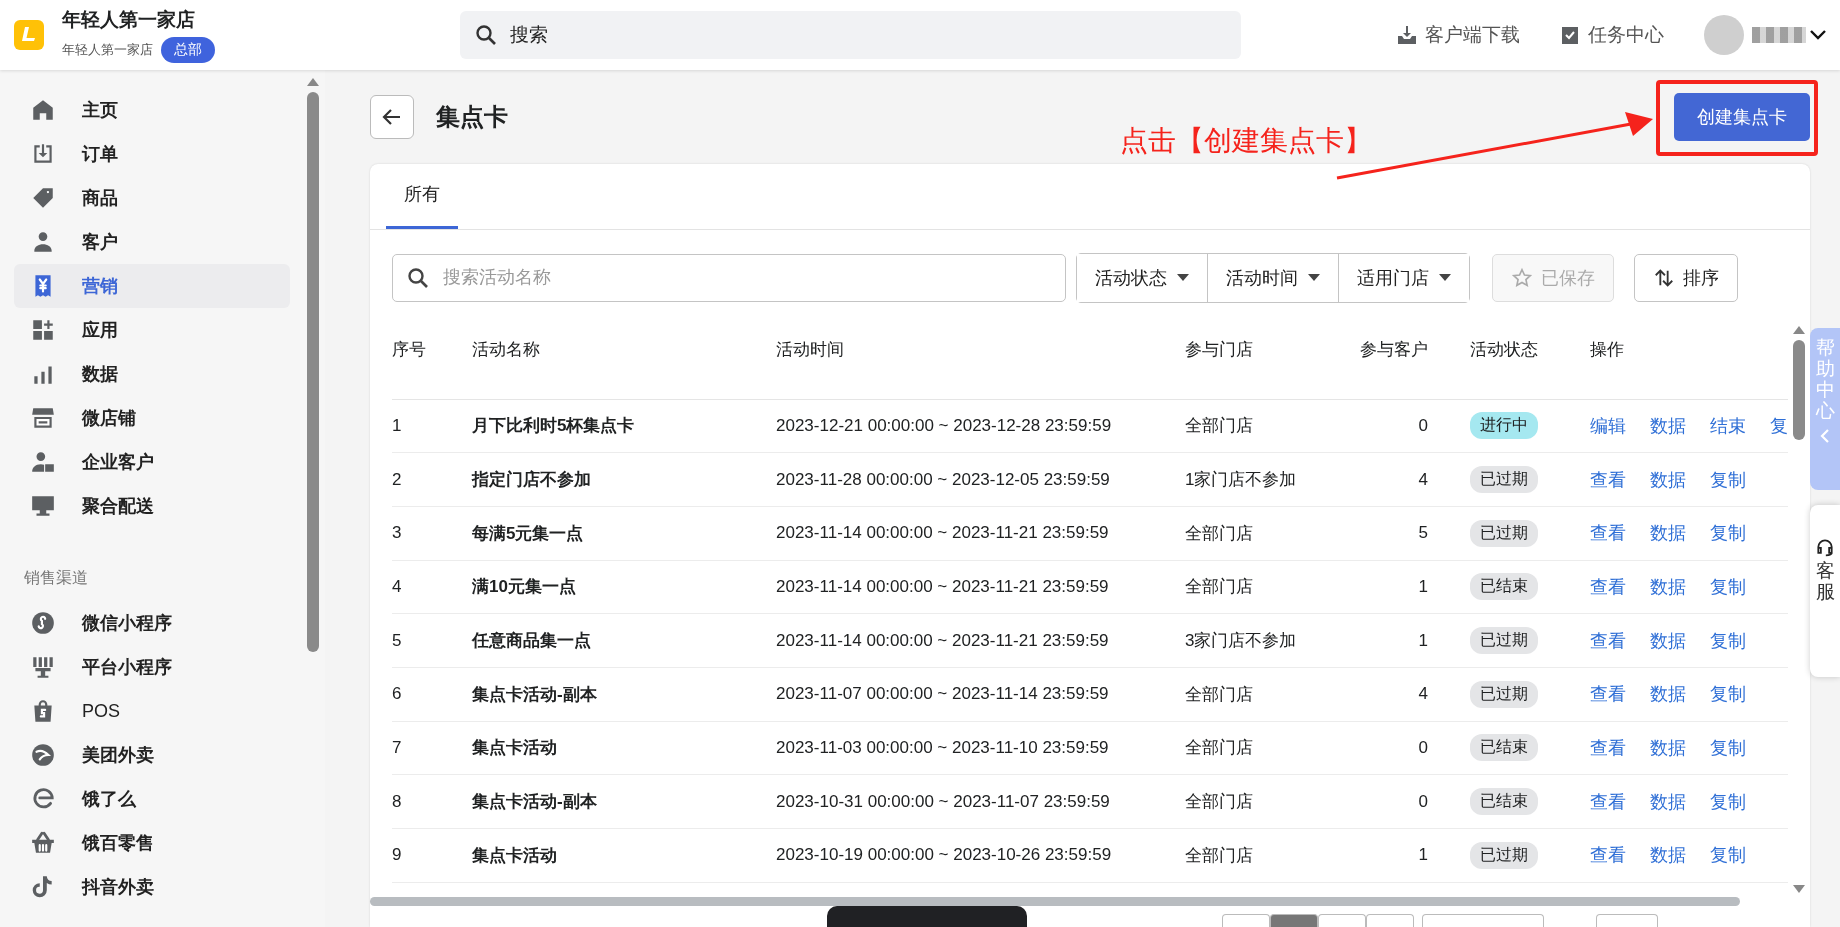 This screenshot has height=927, width=1840. What do you see at coordinates (515, 748) in the screenshot?
I see `table-cell-text: 集点卡活动` at bounding box center [515, 748].